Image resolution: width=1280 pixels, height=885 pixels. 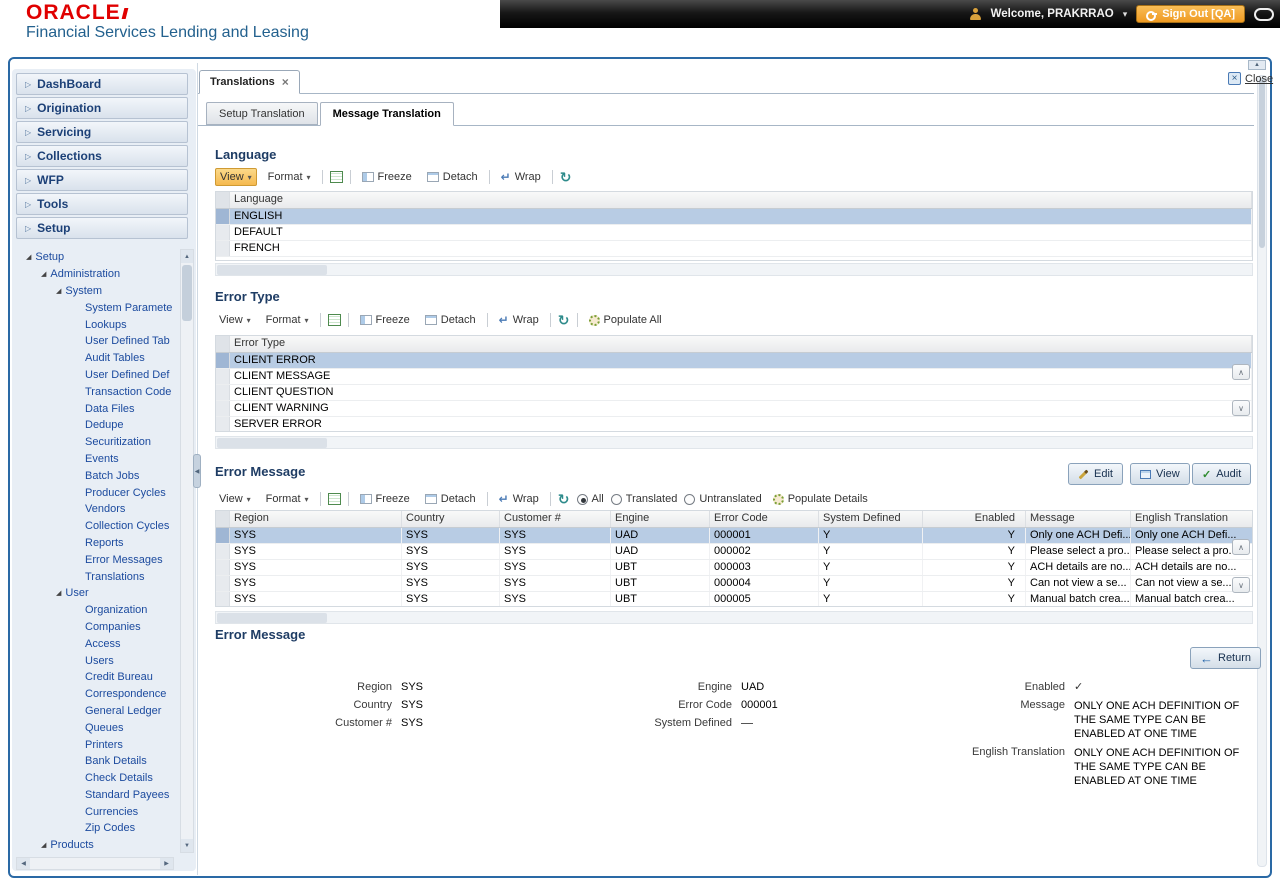 I want to click on table-row: DEFAULT, so click(x=734, y=233).